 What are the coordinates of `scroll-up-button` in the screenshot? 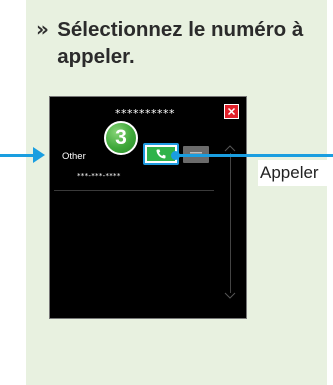 It's located at (230, 145).